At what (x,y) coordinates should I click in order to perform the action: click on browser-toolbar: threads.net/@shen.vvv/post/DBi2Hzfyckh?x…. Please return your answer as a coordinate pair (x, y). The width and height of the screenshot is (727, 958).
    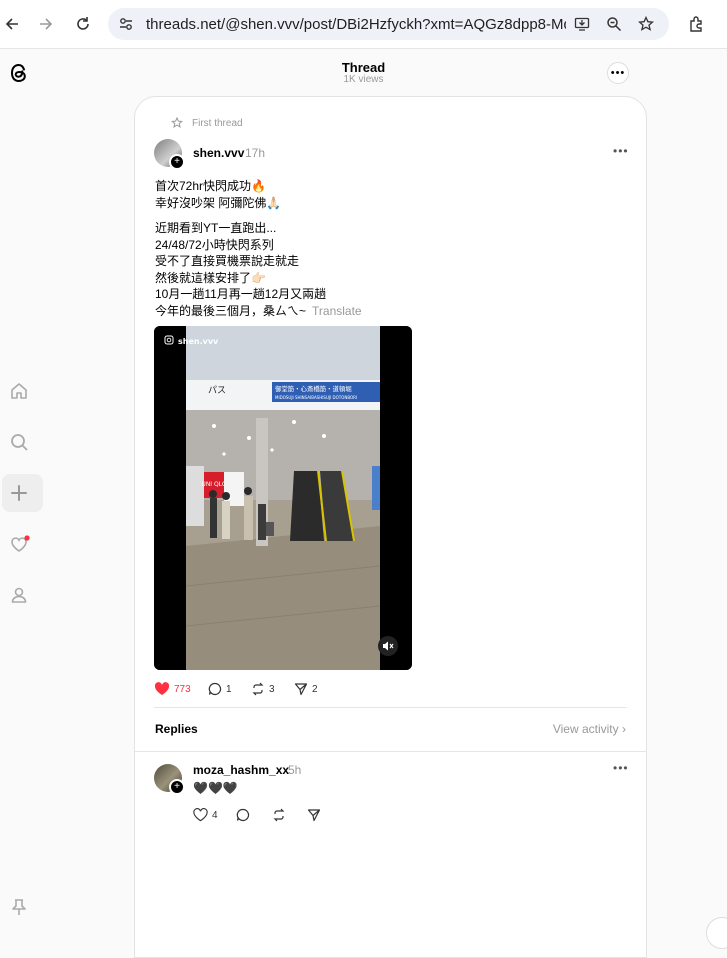
    Looking at the image, I should click on (363, 24).